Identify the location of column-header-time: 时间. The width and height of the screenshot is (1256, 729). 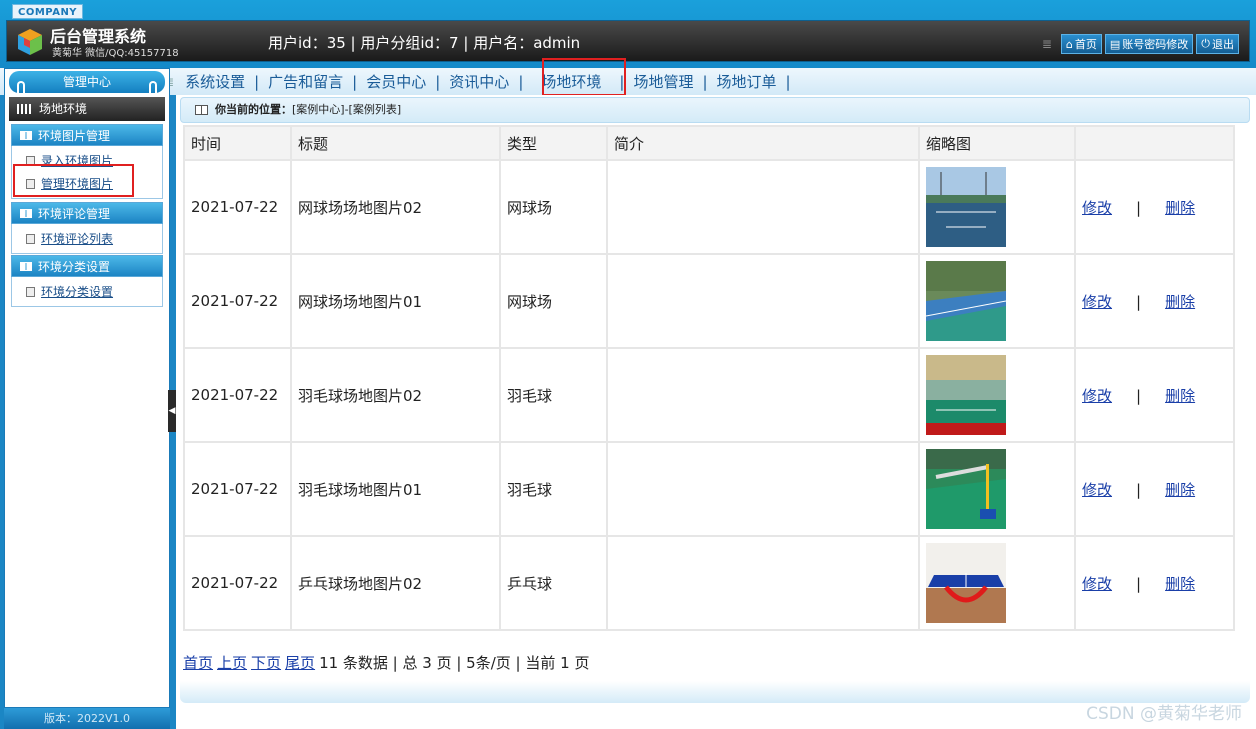
(237, 143).